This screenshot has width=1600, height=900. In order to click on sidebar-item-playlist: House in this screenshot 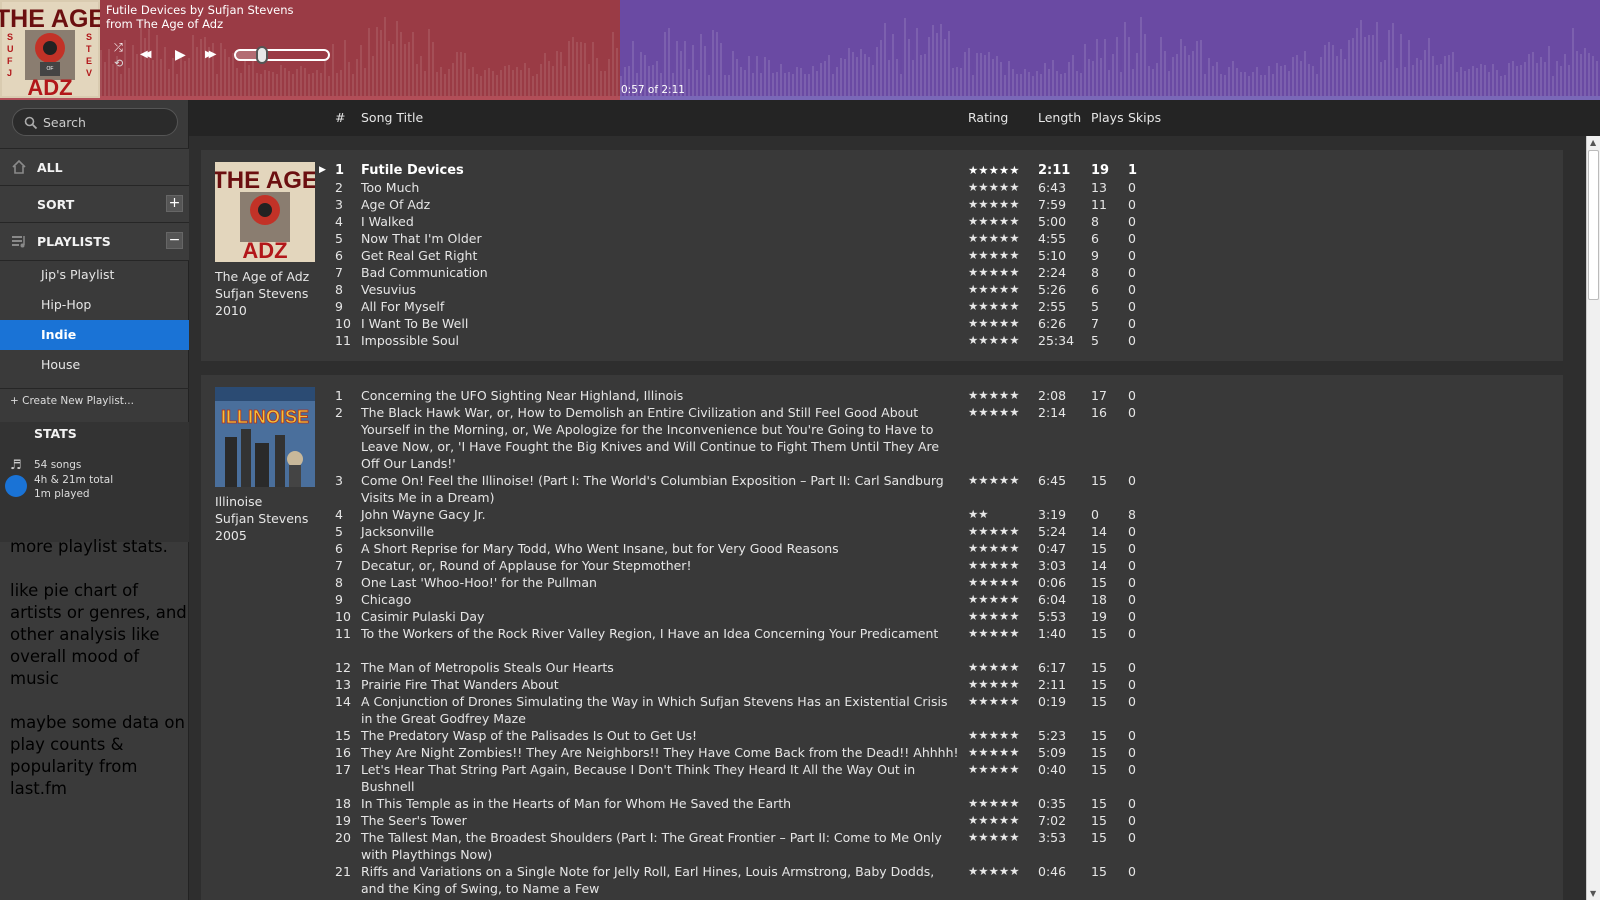, I will do `click(94, 365)`.